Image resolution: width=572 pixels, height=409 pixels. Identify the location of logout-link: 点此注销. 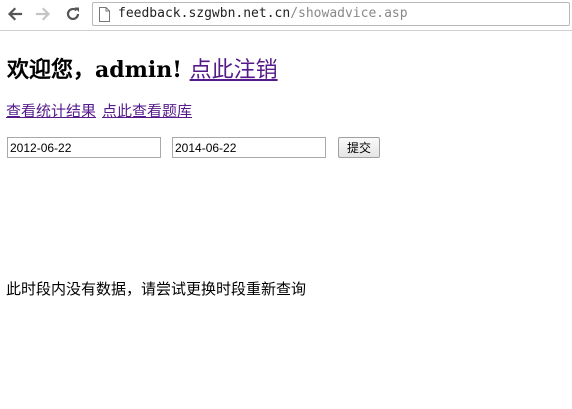
(234, 70).